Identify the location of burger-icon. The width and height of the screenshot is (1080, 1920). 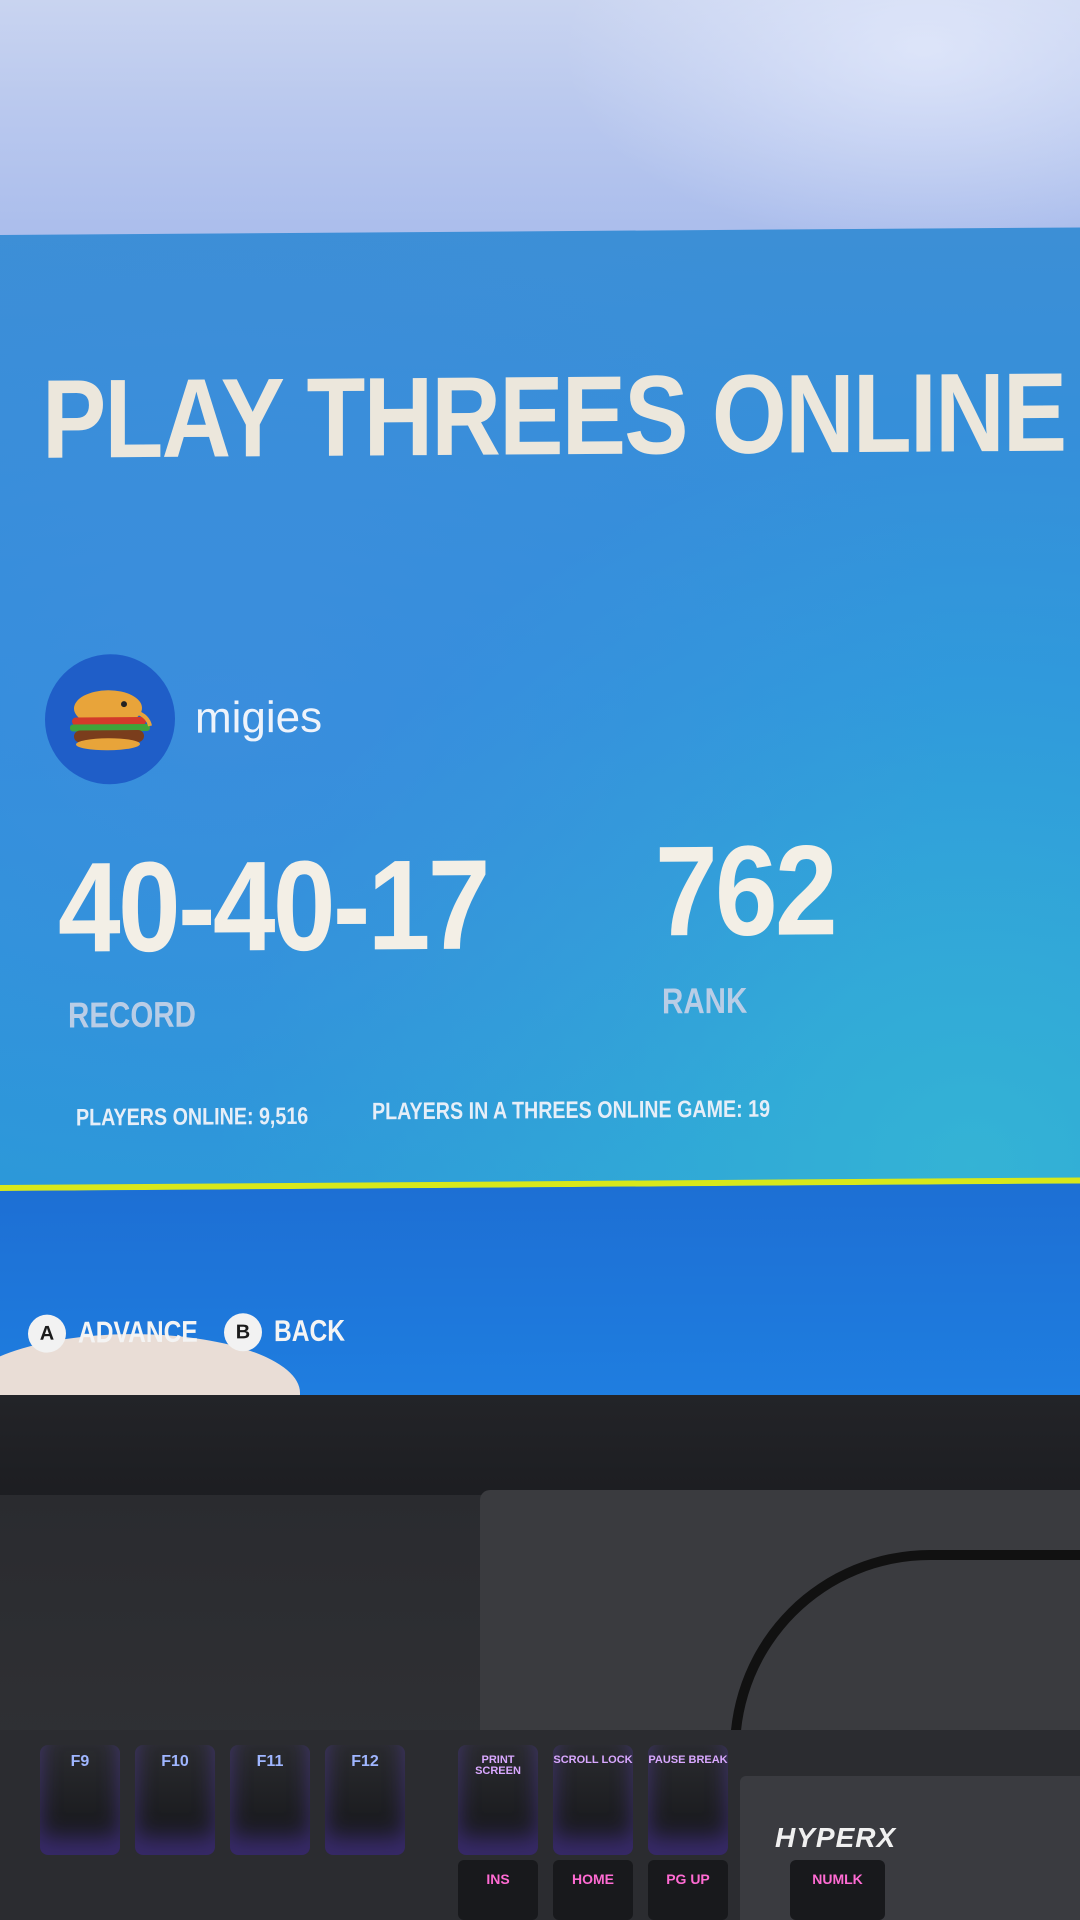
(111, 720).